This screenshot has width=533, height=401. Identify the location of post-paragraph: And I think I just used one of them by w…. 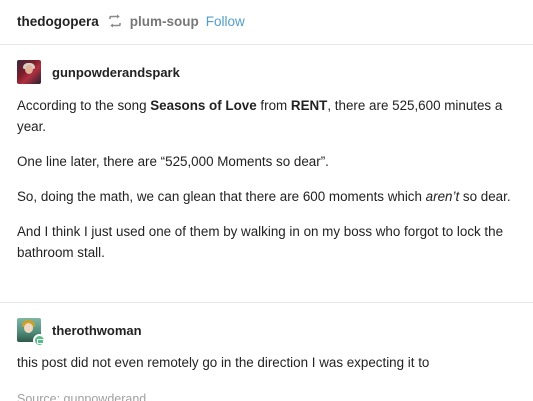
(260, 242).